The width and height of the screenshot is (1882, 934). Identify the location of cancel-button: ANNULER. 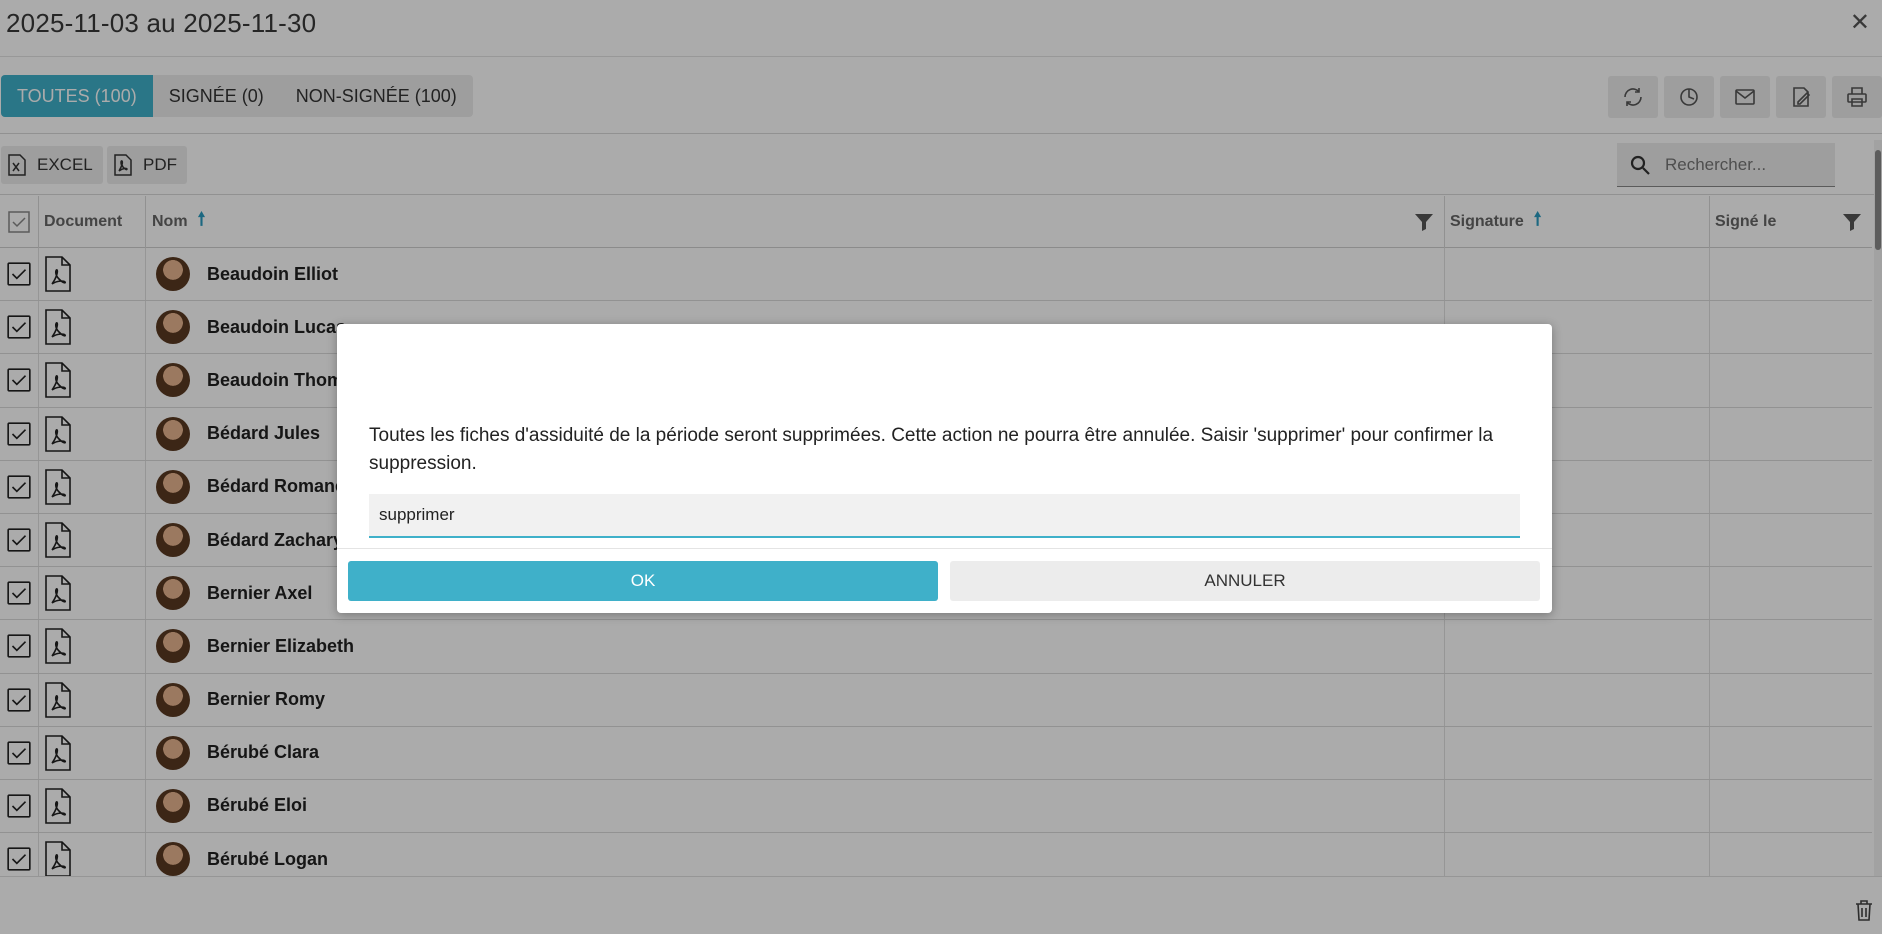
(1245, 581).